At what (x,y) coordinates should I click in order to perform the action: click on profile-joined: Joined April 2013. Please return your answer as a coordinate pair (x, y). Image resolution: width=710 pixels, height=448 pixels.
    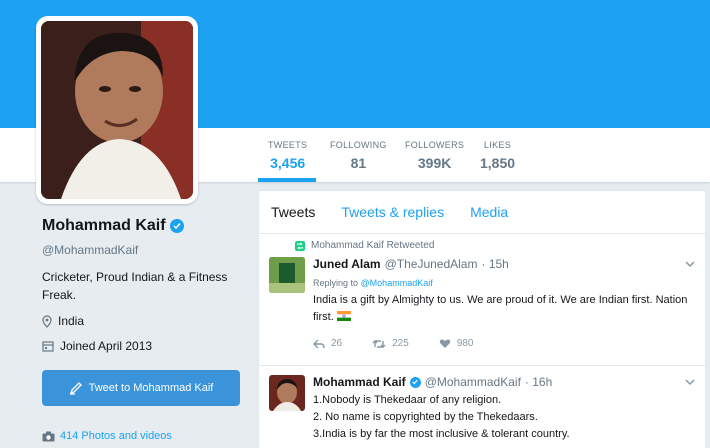
    Looking at the image, I should click on (97, 346).